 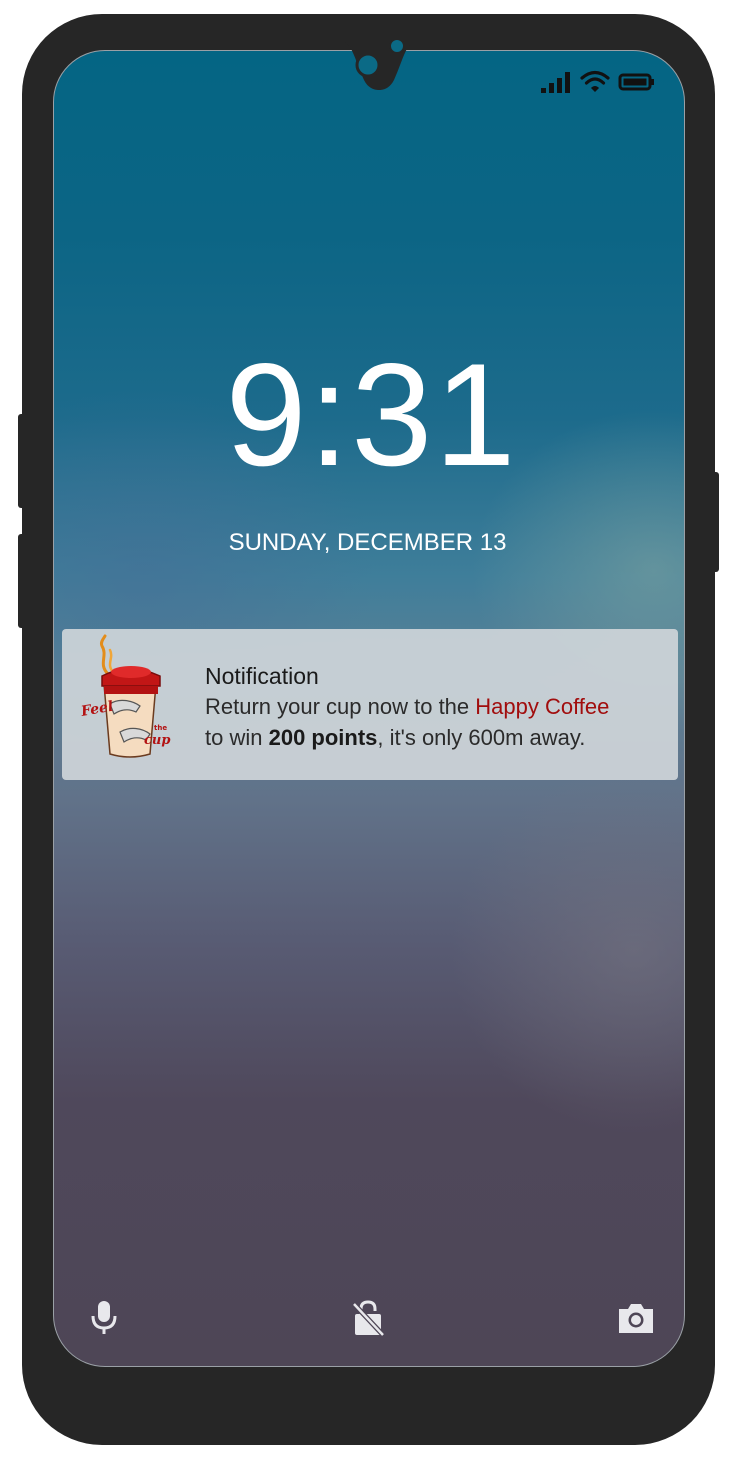 I want to click on front-camera-notch, so click(x=379, y=65).